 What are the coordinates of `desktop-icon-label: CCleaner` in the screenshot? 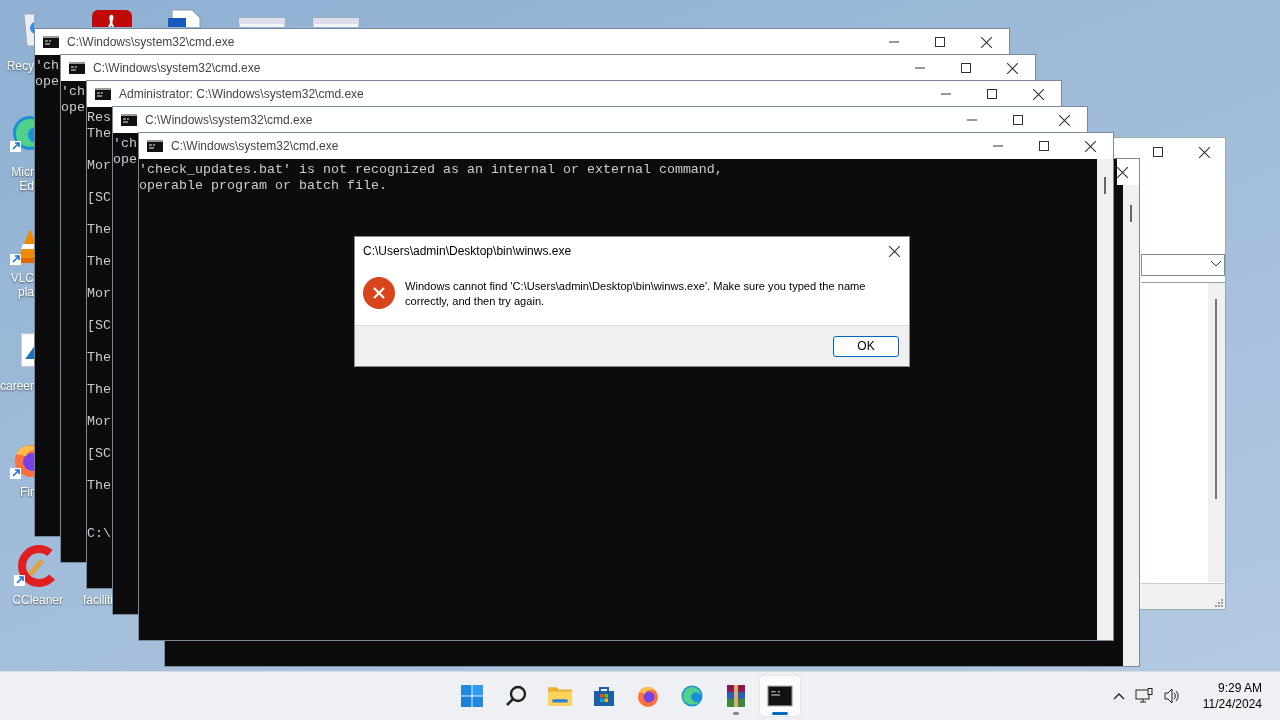 It's located at (37, 600).